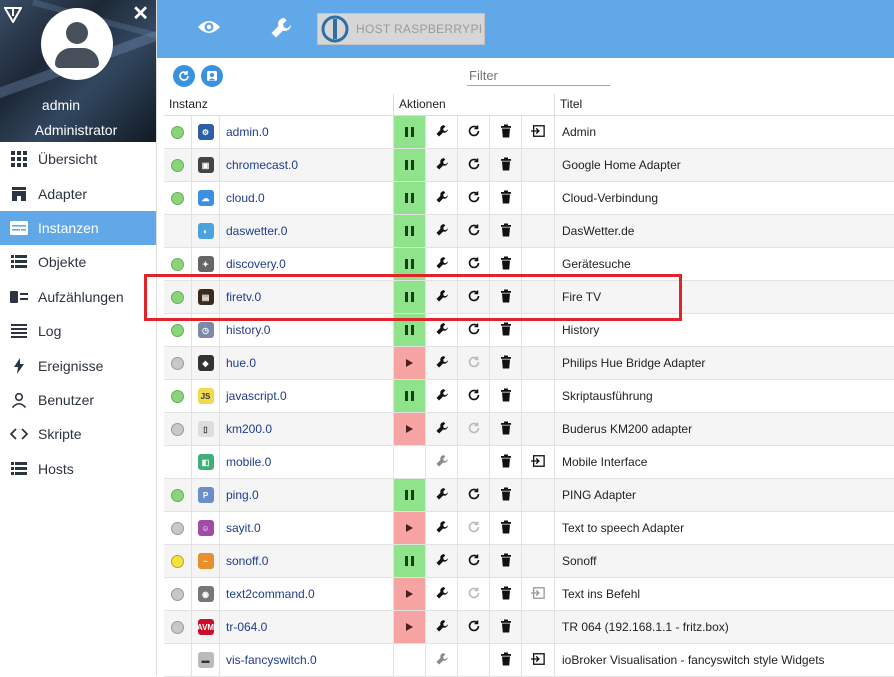  I want to click on sidebar-item-adapter: Adapter, so click(78, 193).